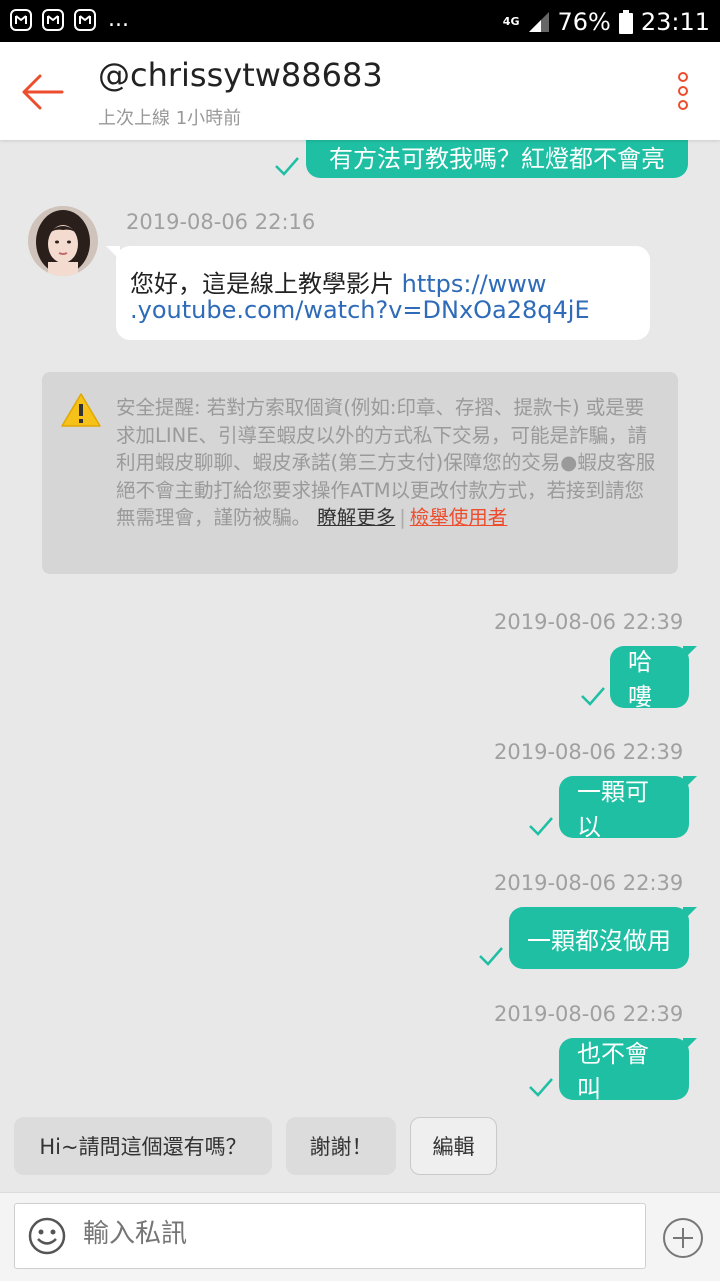 This screenshot has width=720, height=1281. Describe the element at coordinates (353, 1234) in the screenshot. I see `message-input` at that location.